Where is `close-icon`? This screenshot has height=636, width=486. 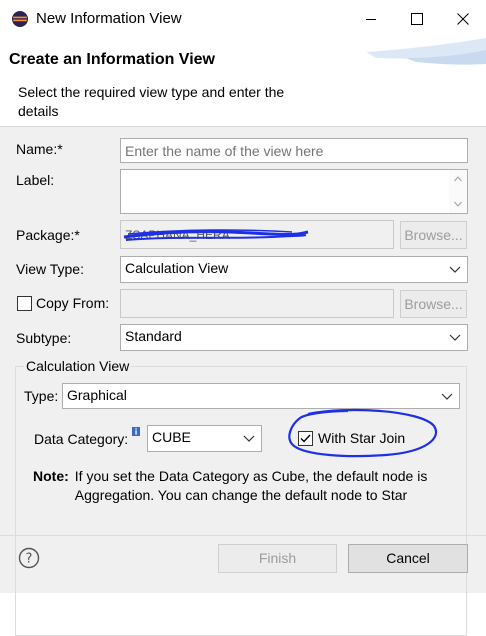 close-icon is located at coordinates (463, 19).